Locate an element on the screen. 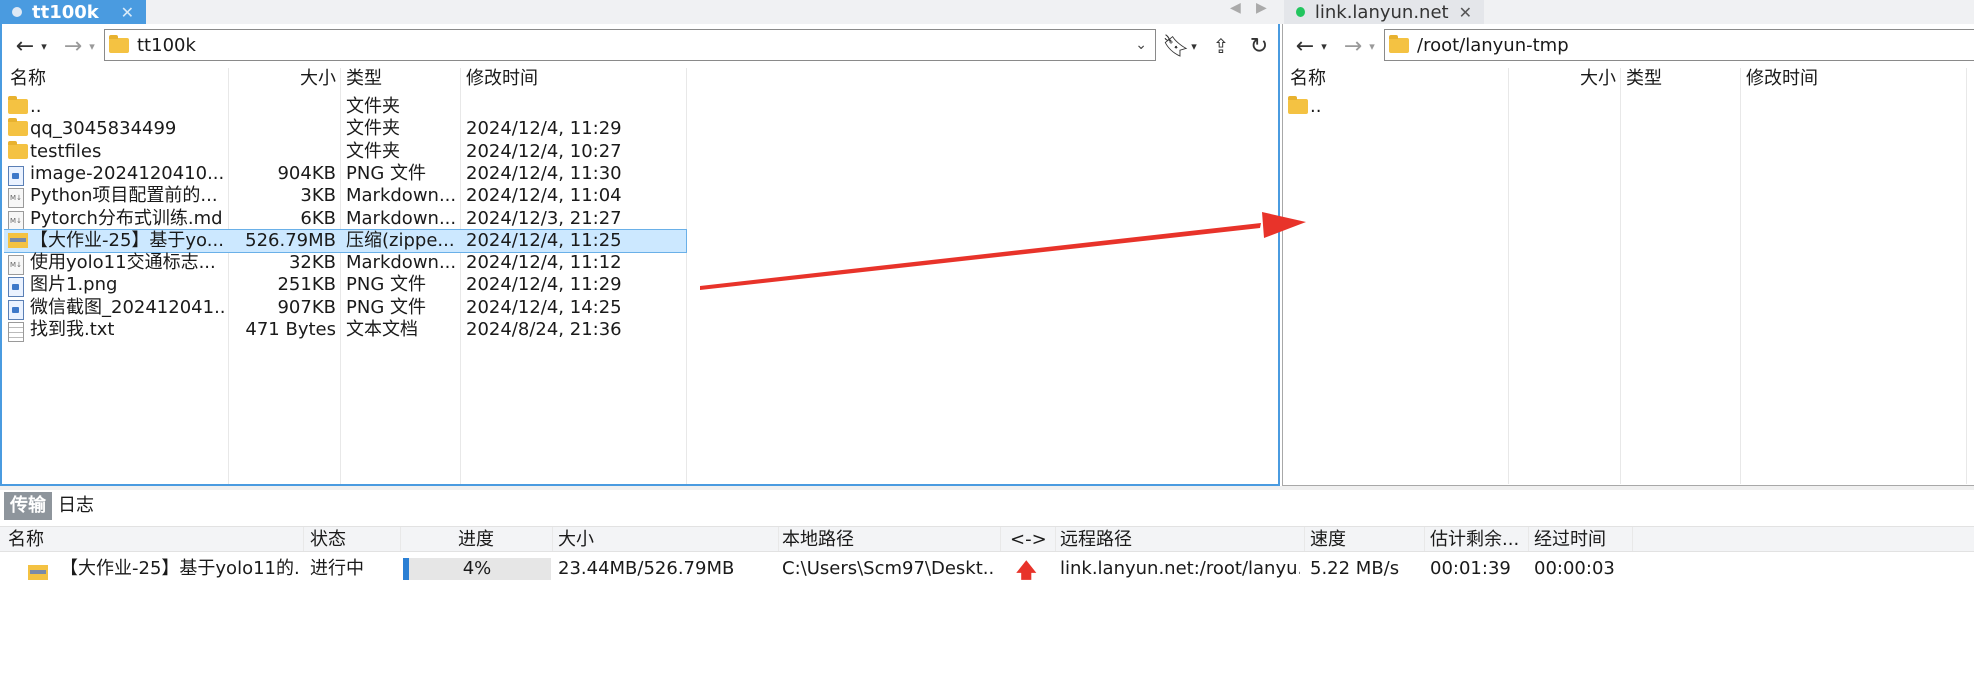  transfer-status: 进行中 is located at coordinates (337, 568).